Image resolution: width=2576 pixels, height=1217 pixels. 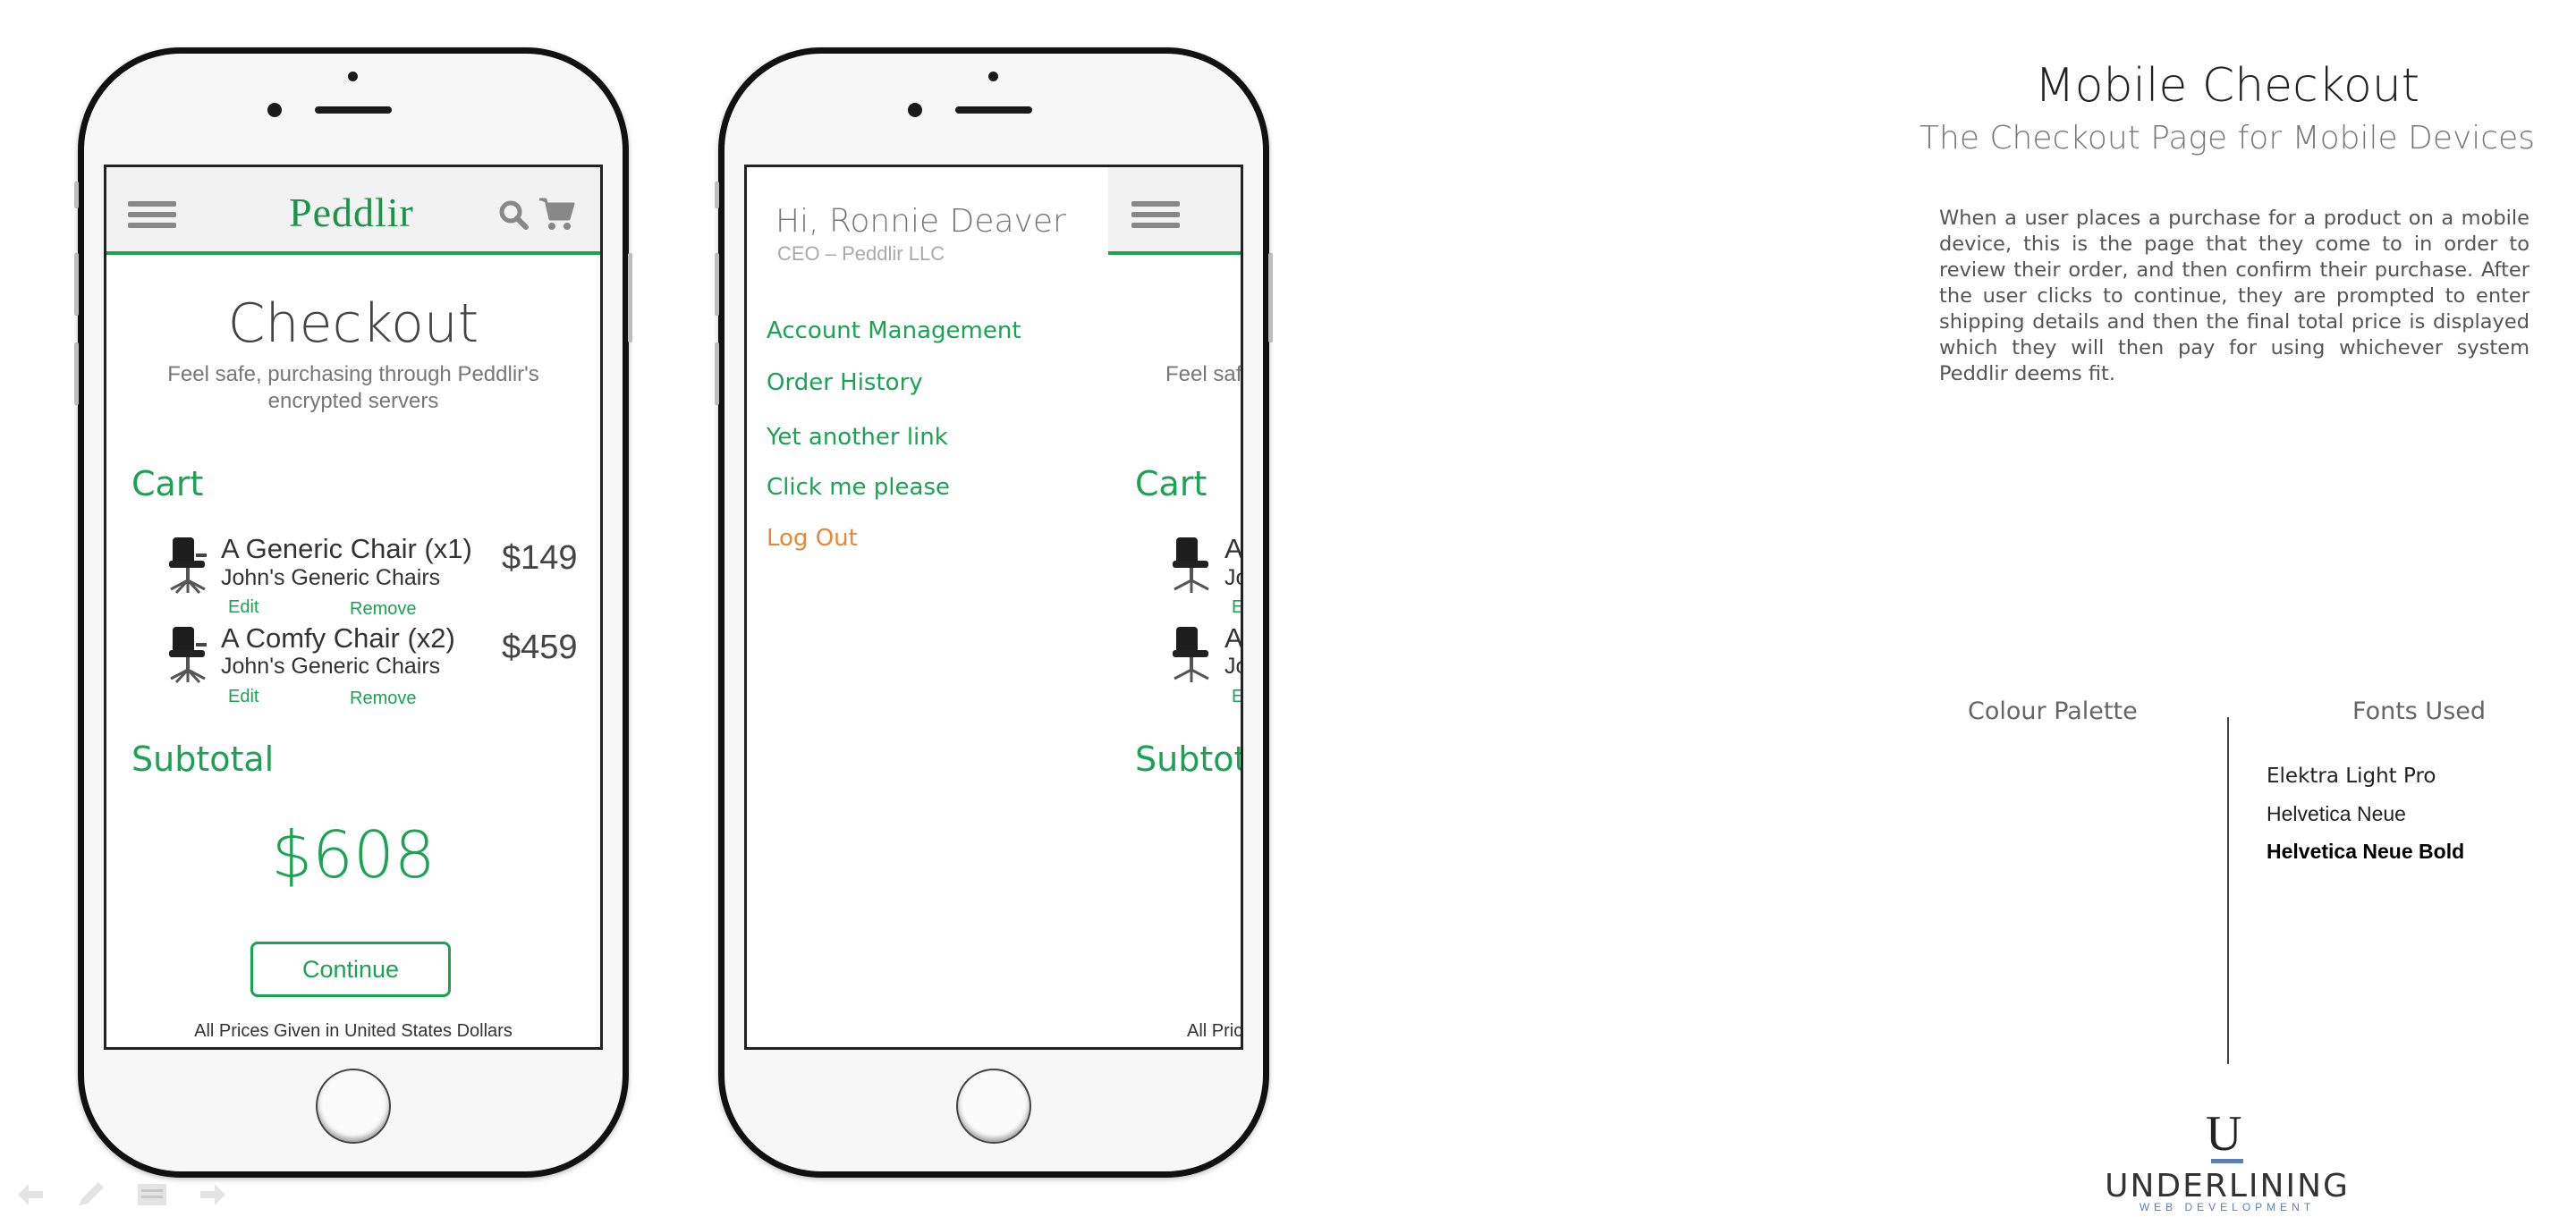 I want to click on continue-button: Continue, so click(x=350, y=970).